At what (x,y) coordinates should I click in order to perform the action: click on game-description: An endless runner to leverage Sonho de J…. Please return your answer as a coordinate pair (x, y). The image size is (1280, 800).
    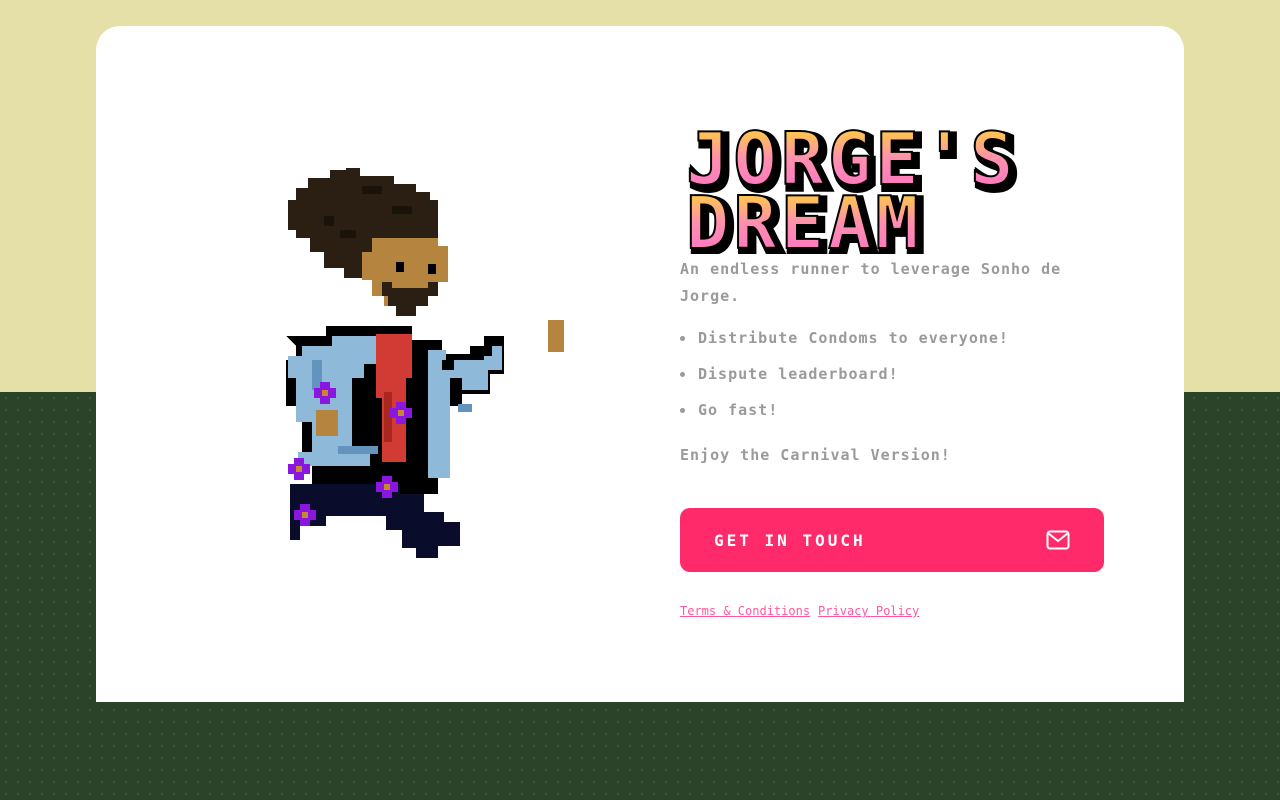
    Looking at the image, I should click on (871, 282).